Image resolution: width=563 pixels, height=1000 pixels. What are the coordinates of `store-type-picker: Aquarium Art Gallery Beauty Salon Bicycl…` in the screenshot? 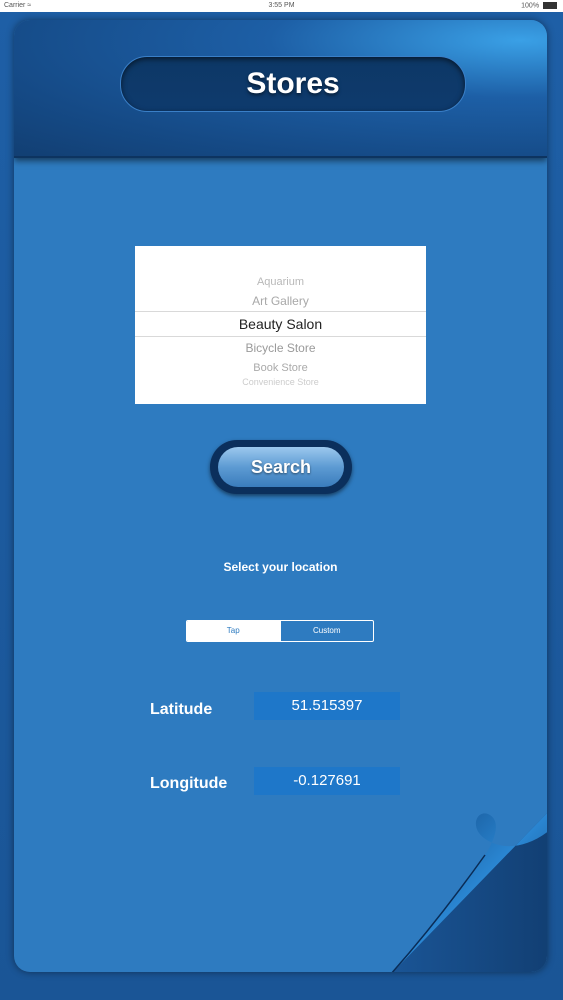 It's located at (280, 325).